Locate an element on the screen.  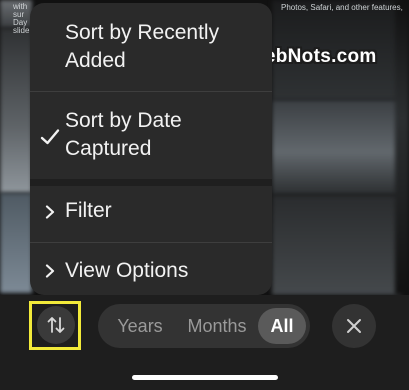
background-caption-right: Photos, Safari, and other features, is located at coordinates (342, 7).